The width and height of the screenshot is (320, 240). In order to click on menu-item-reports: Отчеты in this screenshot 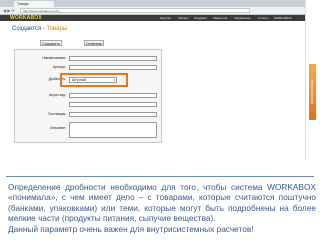, I will do `click(263, 18)`.